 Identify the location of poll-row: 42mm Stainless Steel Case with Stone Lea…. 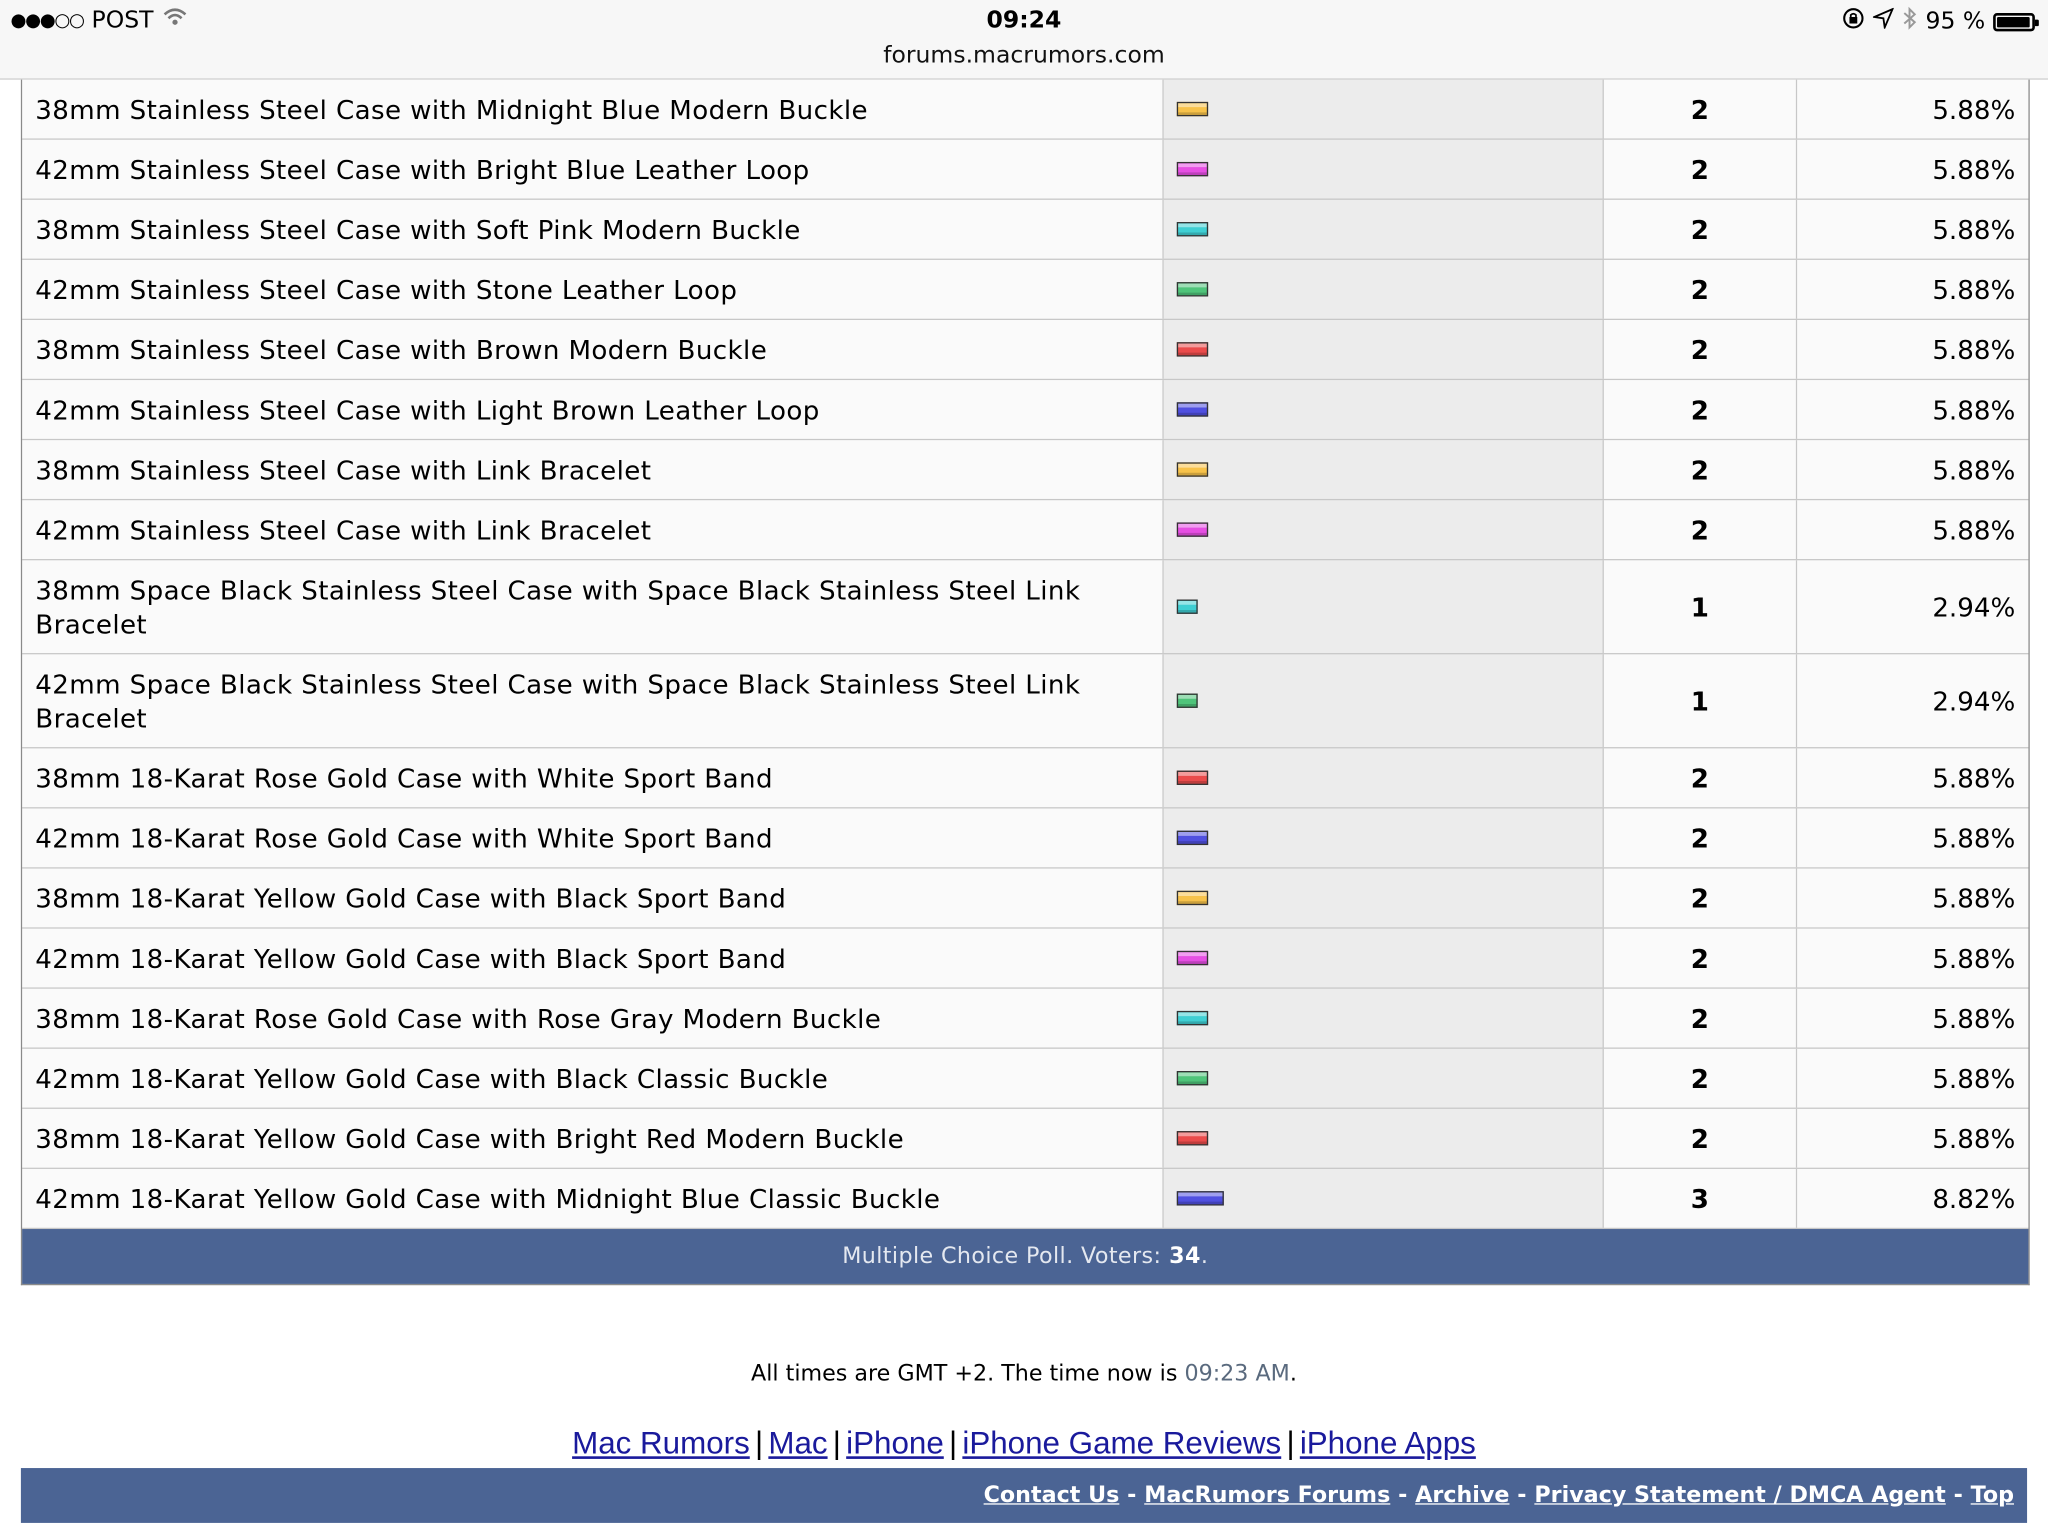
(1025, 289).